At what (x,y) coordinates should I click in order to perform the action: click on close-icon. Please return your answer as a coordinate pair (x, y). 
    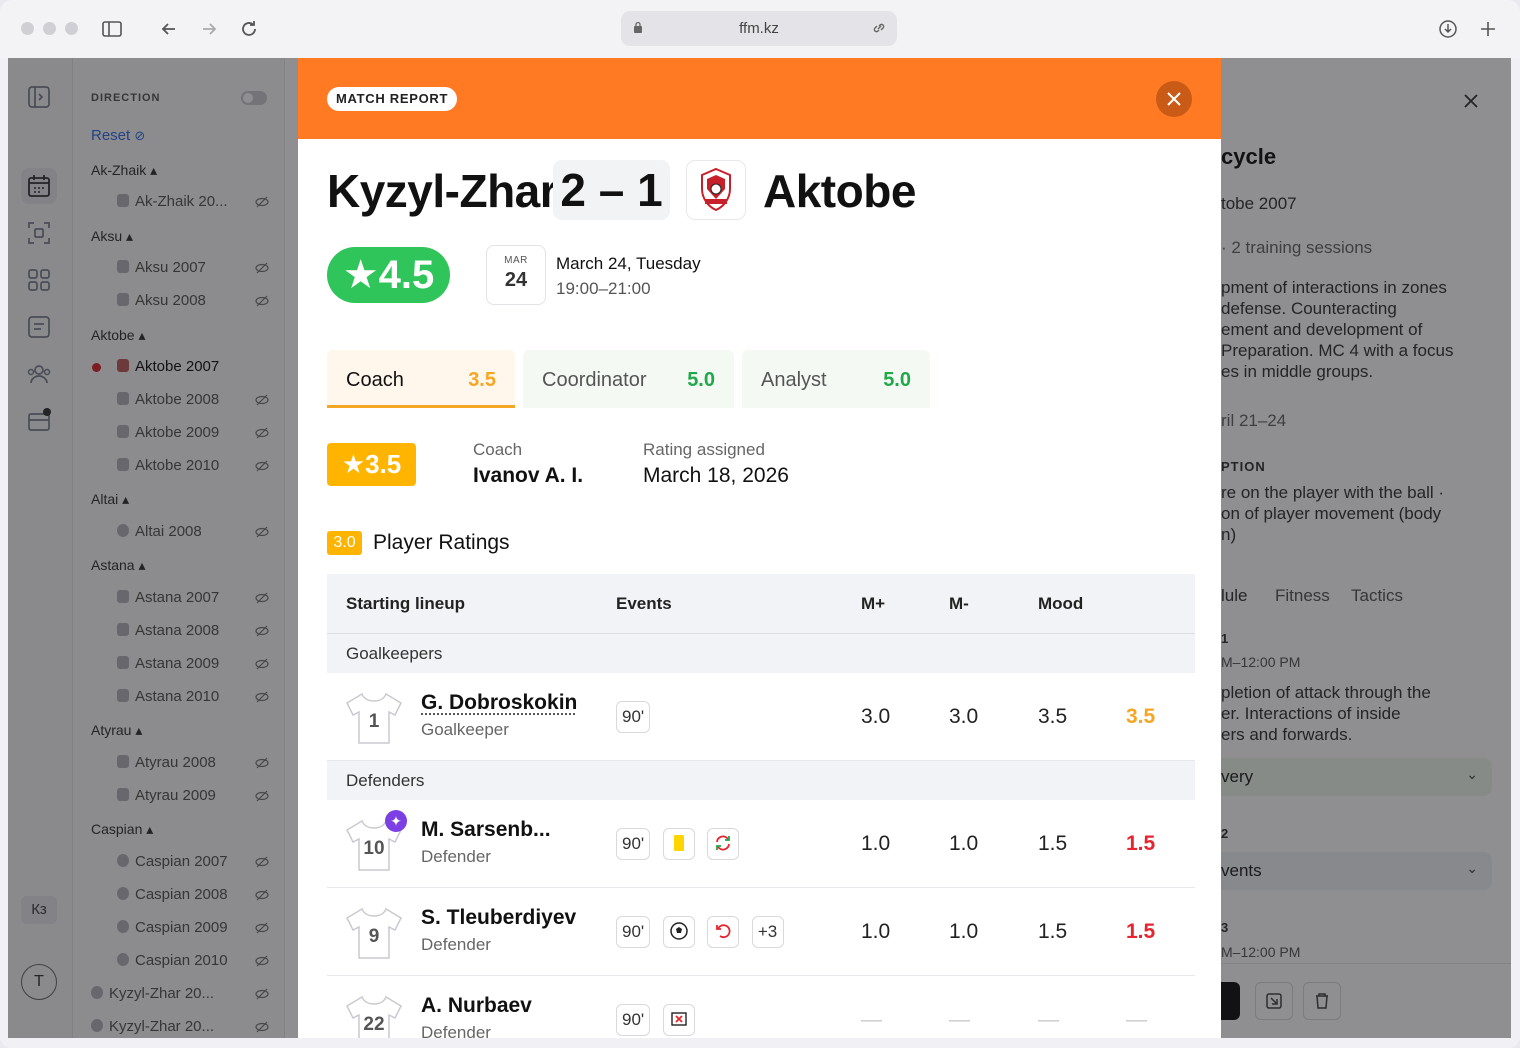
    Looking at the image, I should click on (1174, 99).